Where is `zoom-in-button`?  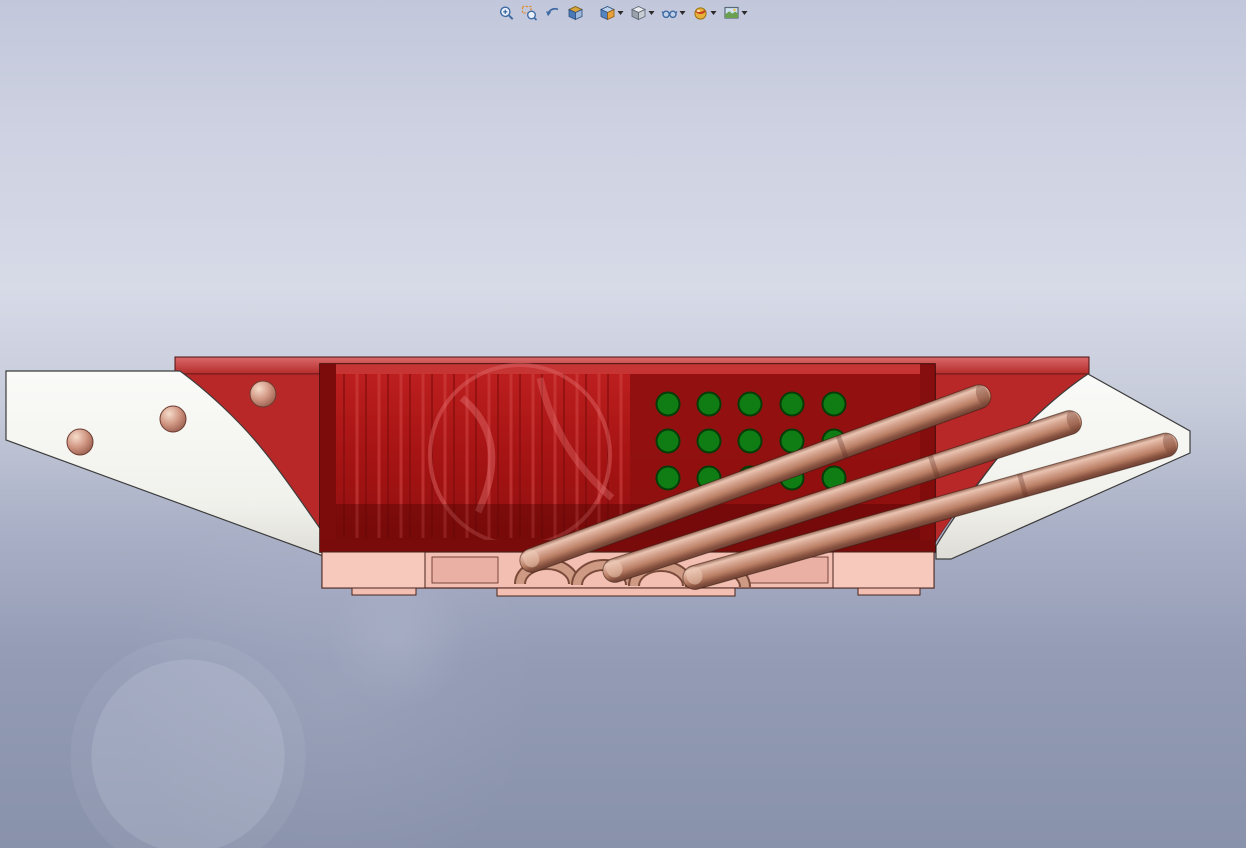
zoom-in-button is located at coordinates (507, 13).